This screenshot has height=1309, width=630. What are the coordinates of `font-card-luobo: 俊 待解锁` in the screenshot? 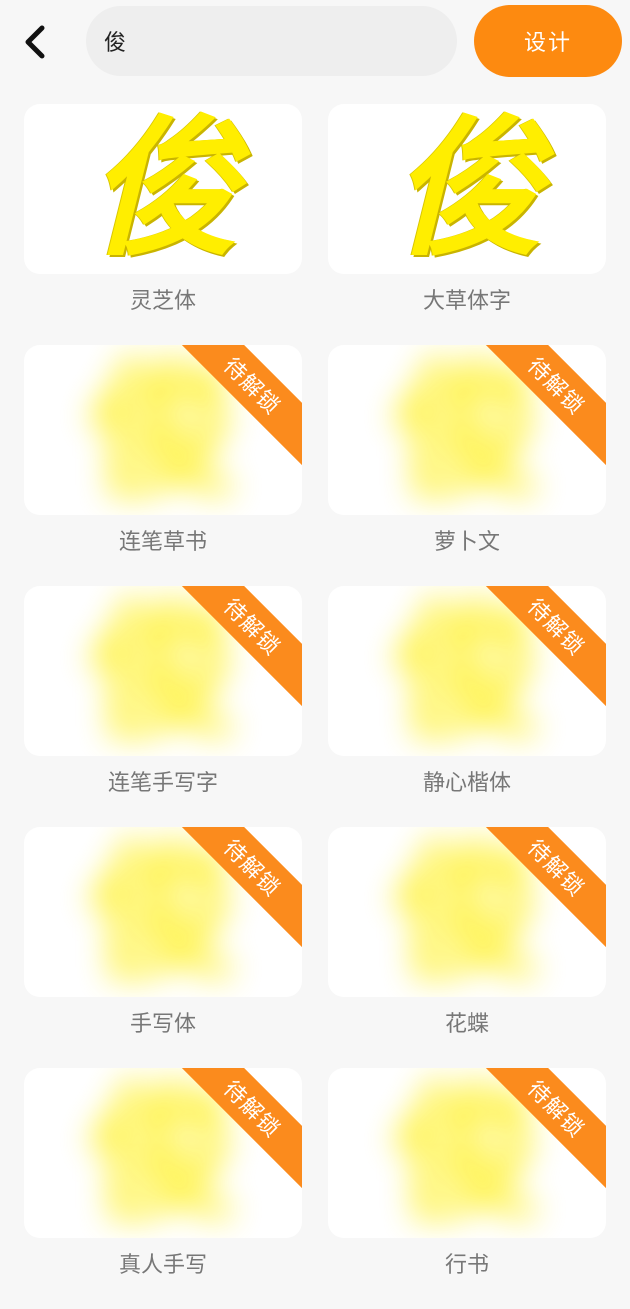 It's located at (467, 430).